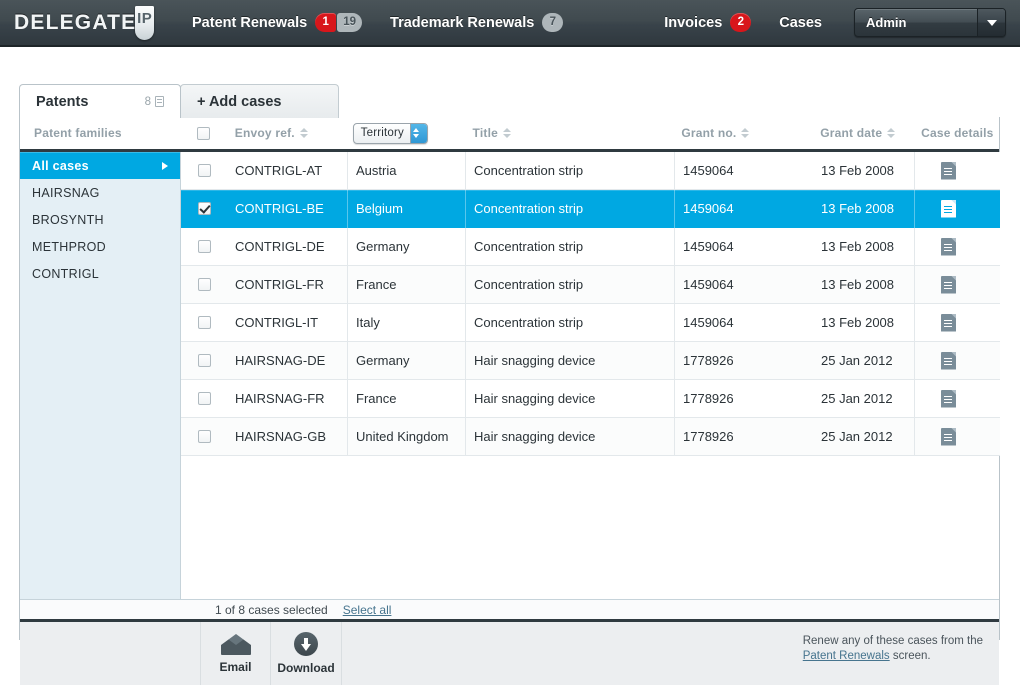 This screenshot has height=685, width=1020. Describe the element at coordinates (693, 22) in the screenshot. I see `nav-label: Invoices` at that location.